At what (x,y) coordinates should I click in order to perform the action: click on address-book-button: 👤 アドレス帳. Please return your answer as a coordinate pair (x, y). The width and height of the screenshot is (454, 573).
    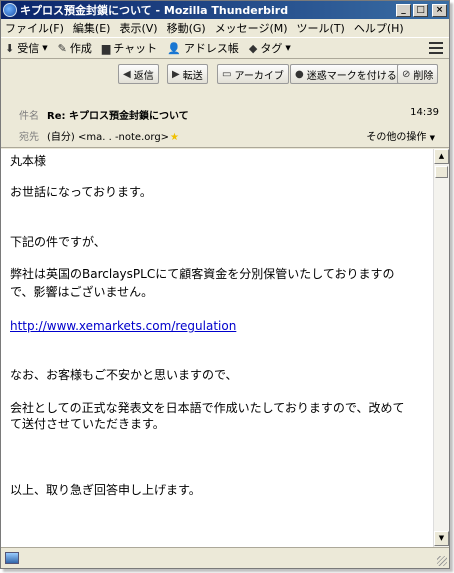
    Looking at the image, I should click on (203, 48).